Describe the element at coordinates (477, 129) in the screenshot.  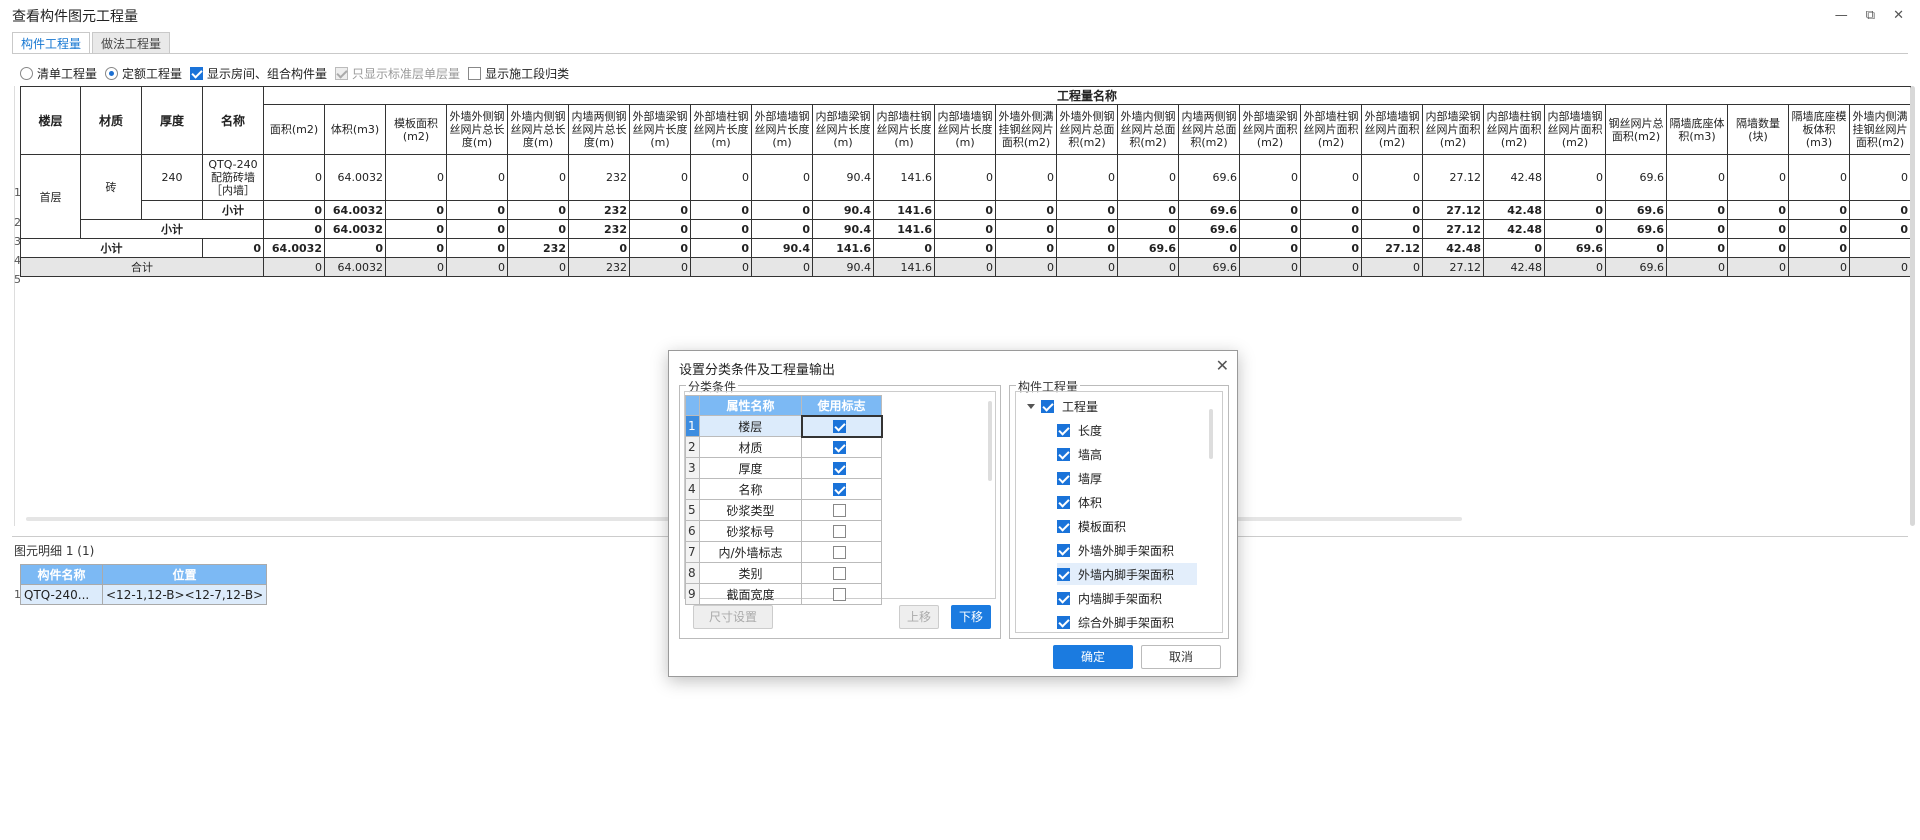
I see `column-header: 外墙外侧钢丝网片总长度(m)` at that location.